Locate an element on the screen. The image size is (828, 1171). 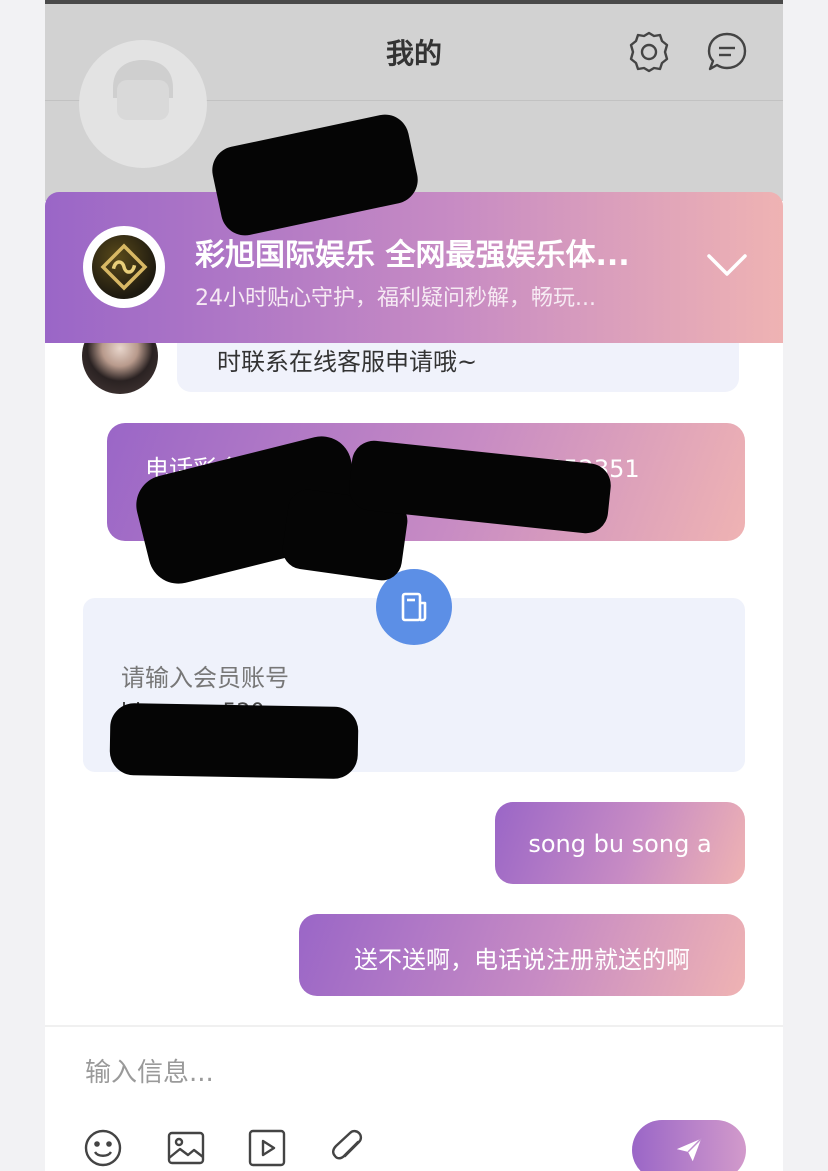
redaction-mark is located at coordinates (234, 741).